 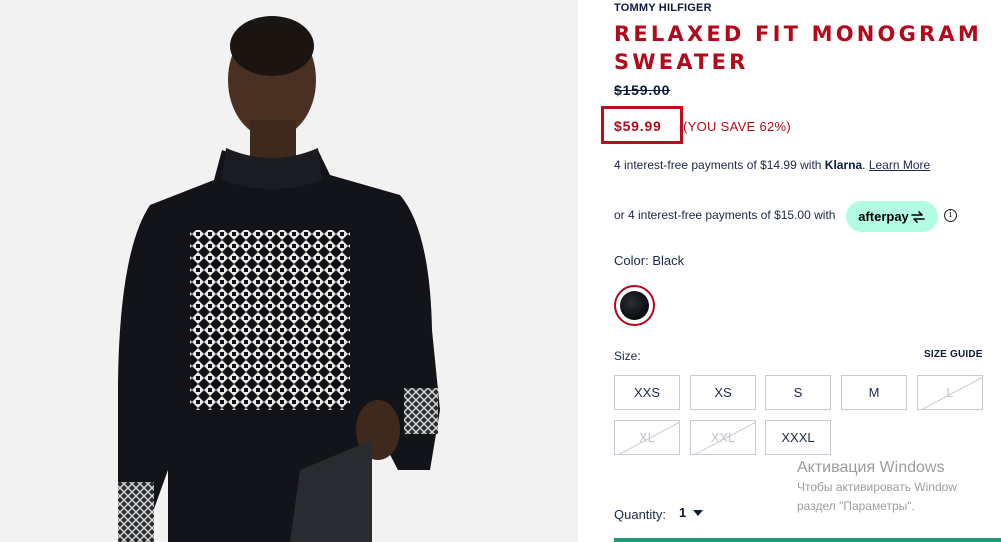 What do you see at coordinates (737, 126) in the screenshot?
I see `savings-text: (YOU SAVE 62%)` at bounding box center [737, 126].